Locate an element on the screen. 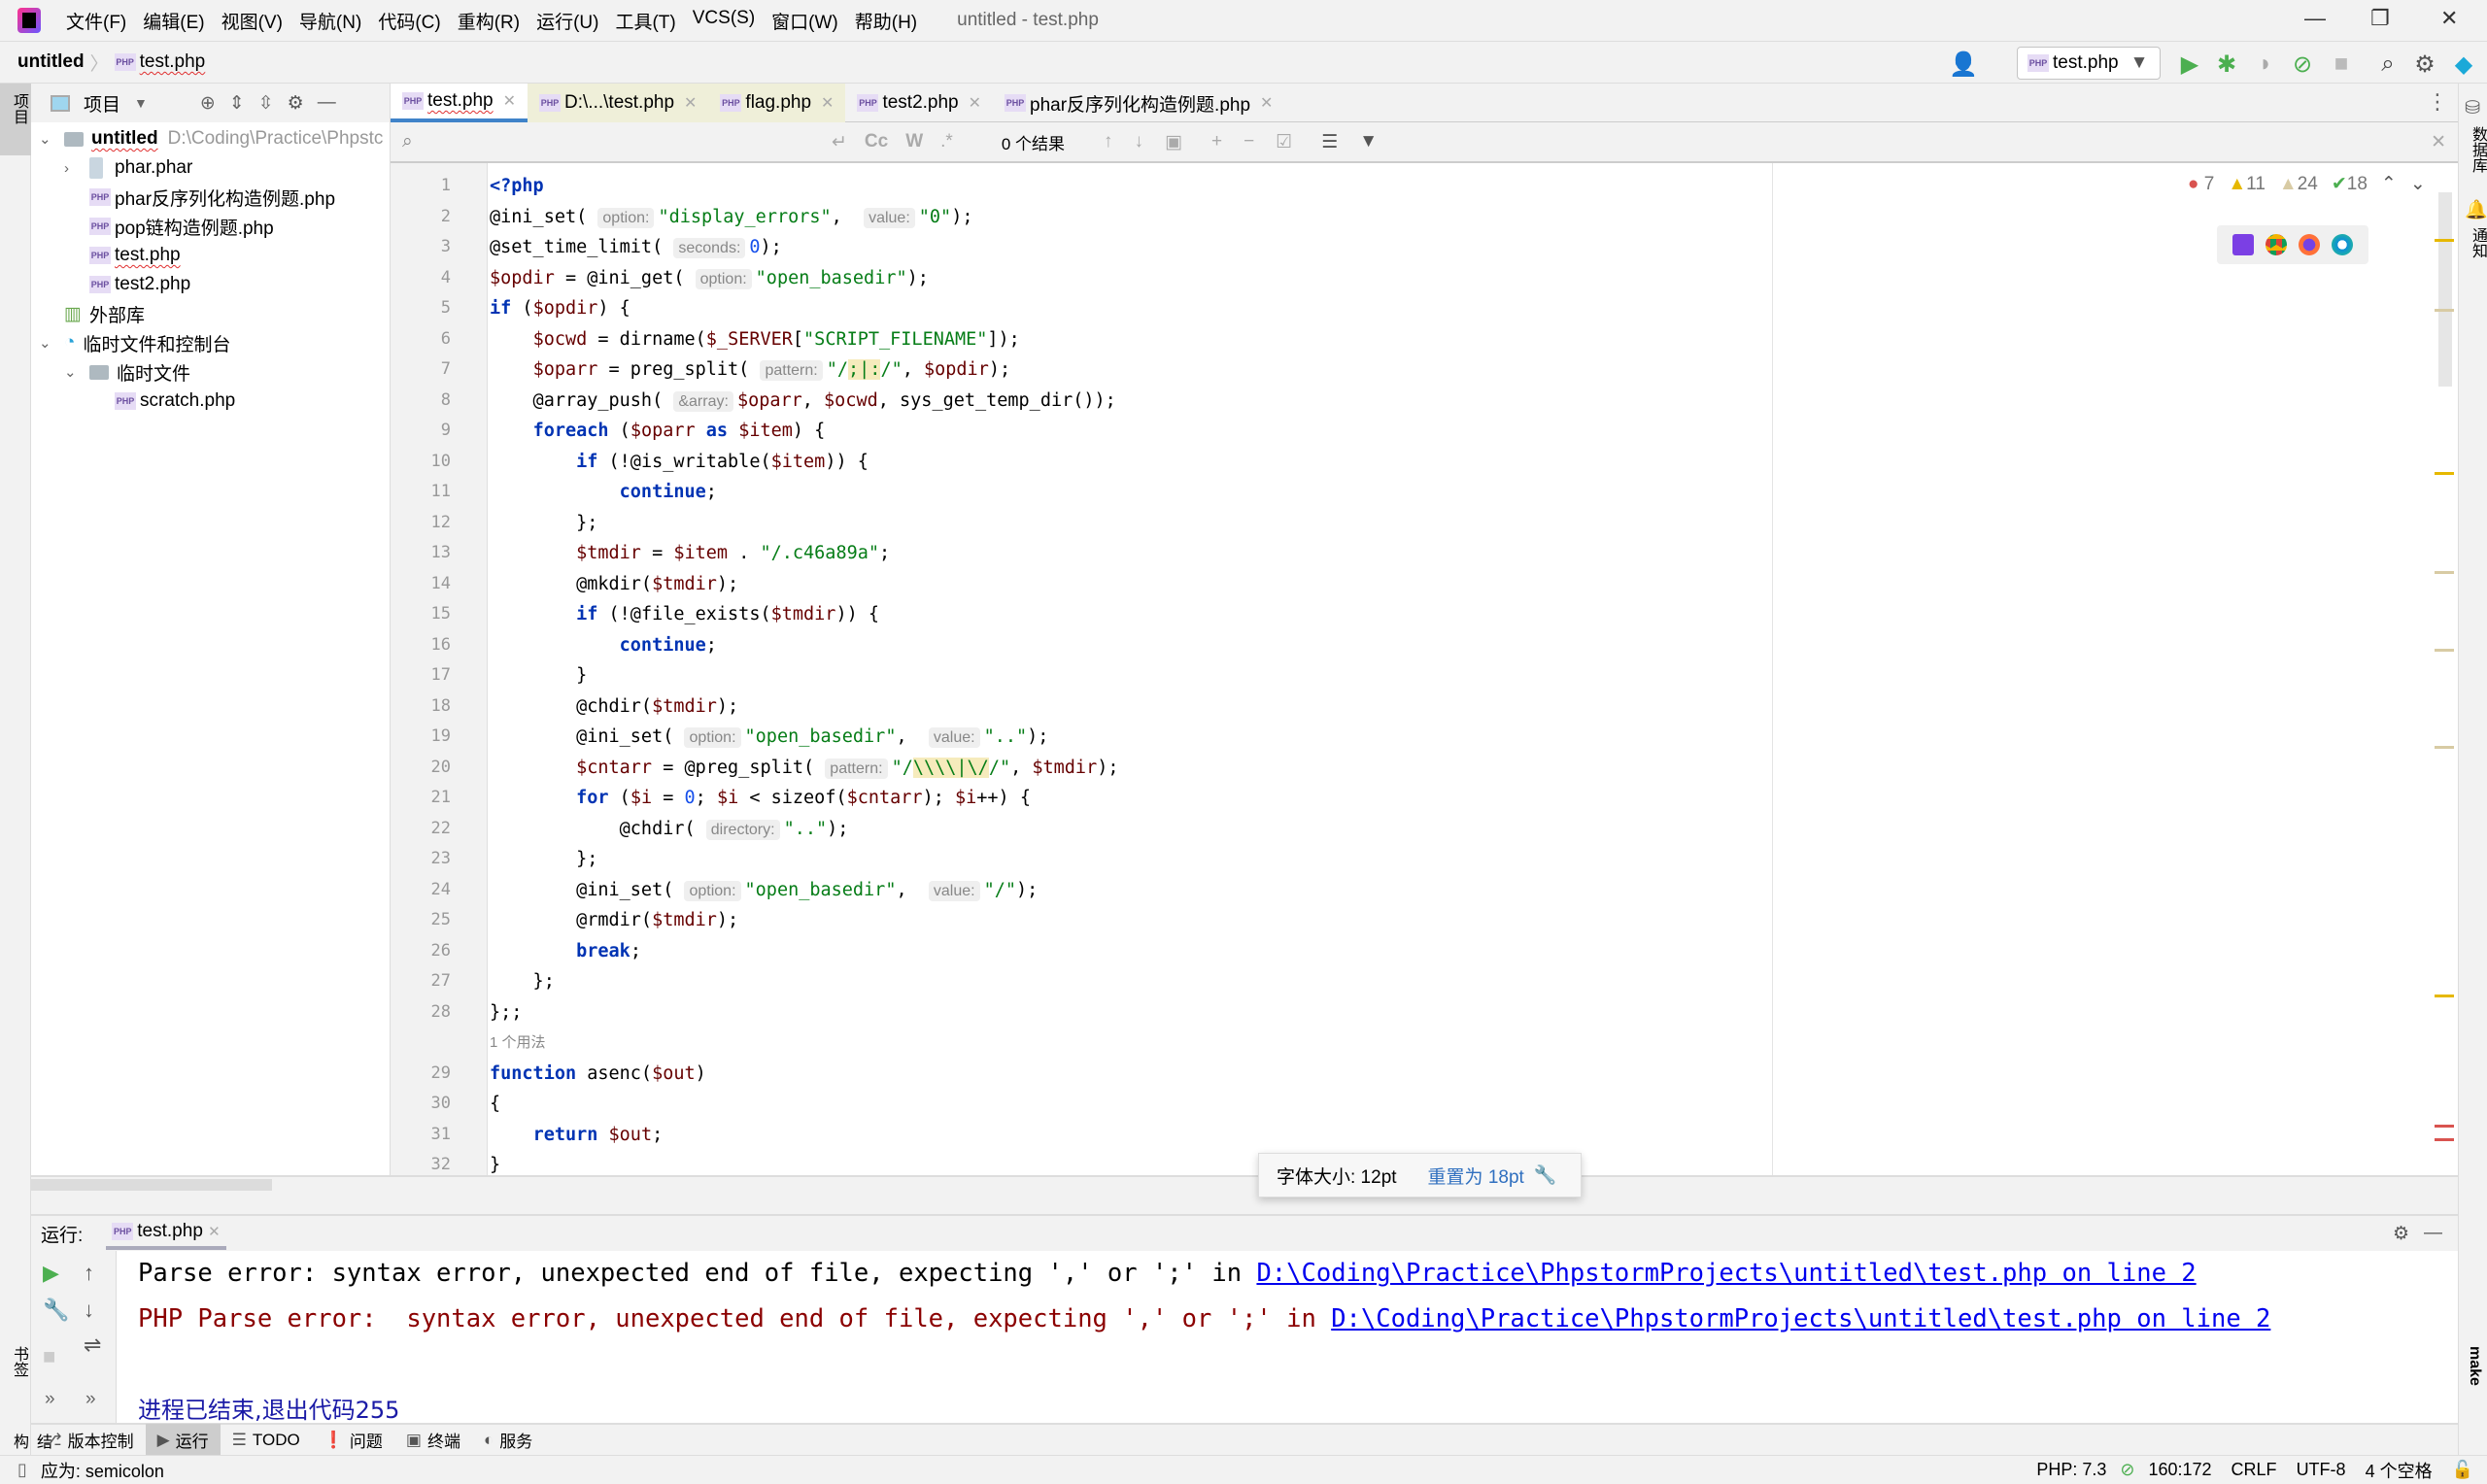 The height and width of the screenshot is (1484, 2487). hide-panel-icon: — is located at coordinates (327, 103).